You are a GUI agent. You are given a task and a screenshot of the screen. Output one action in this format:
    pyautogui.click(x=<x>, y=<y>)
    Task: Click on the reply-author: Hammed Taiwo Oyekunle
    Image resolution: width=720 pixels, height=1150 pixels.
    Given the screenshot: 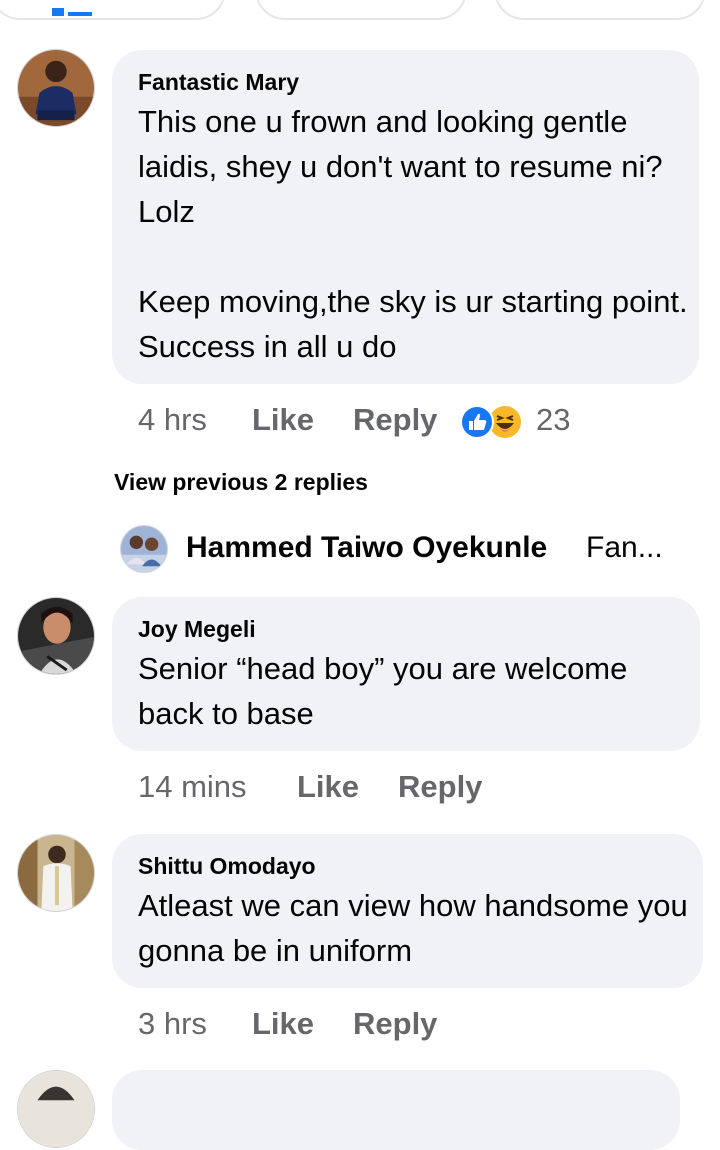 What is the action you would take?
    pyautogui.click(x=366, y=548)
    